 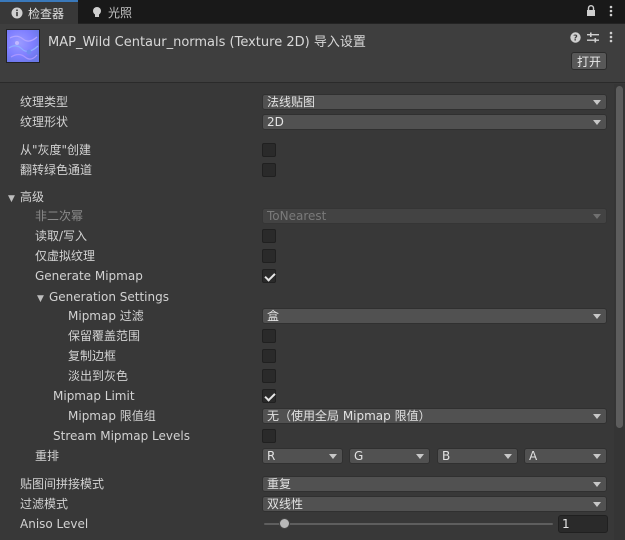 I want to click on info-icon, so click(x=17, y=13).